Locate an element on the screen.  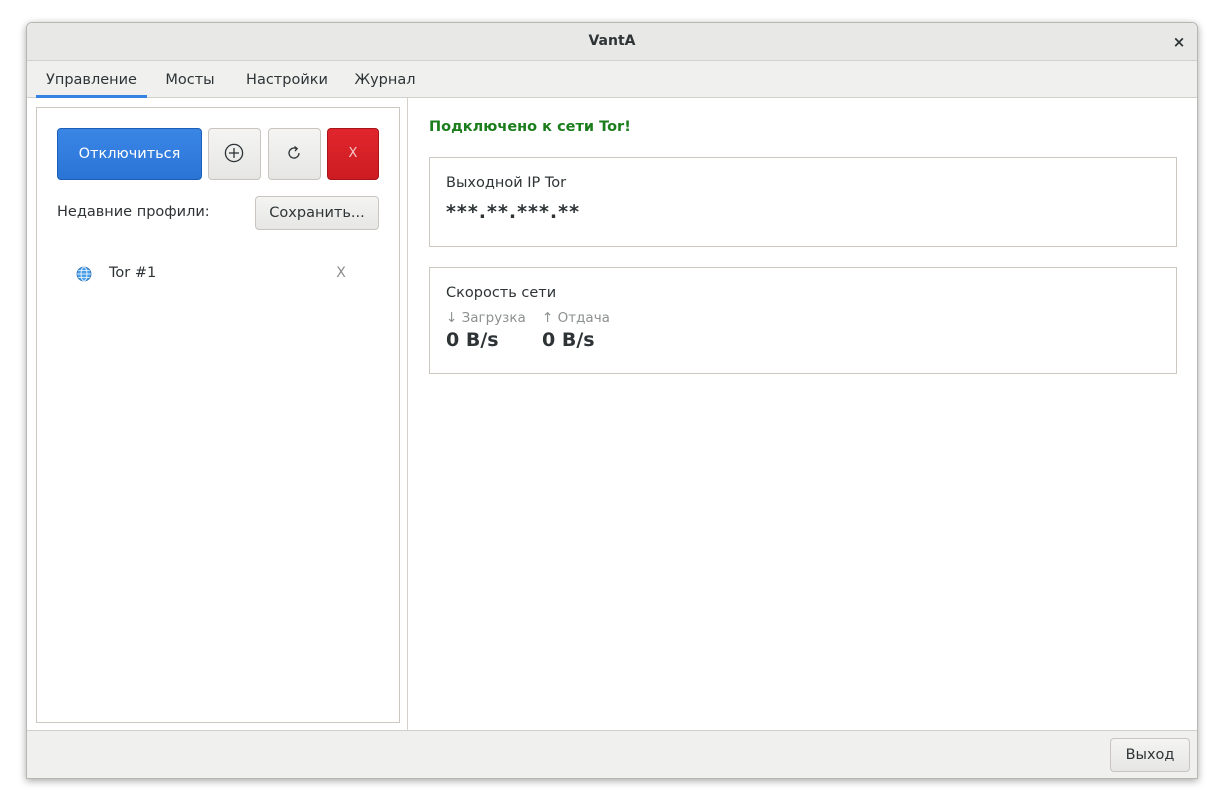
tab-settings: Настройки is located at coordinates (287, 79).